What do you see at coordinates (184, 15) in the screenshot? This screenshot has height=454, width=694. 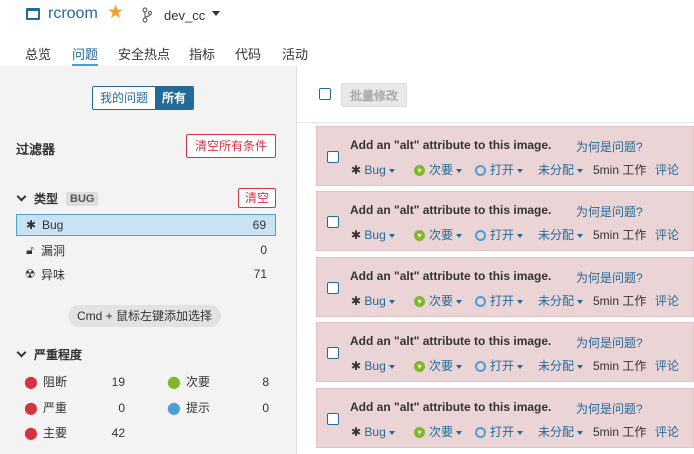 I see `branch-selector: dev_cc` at bounding box center [184, 15].